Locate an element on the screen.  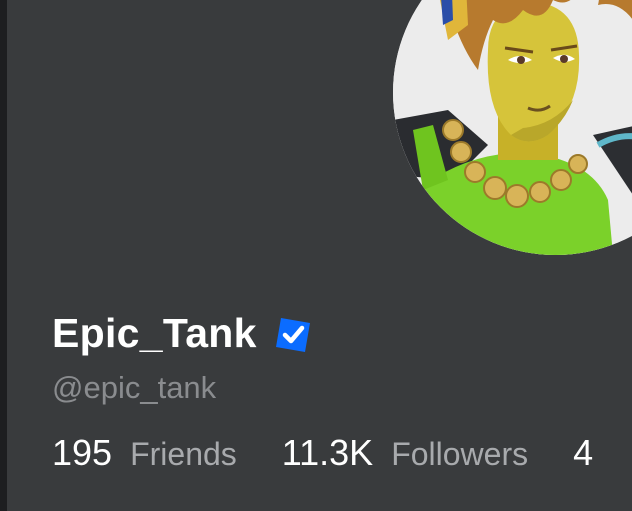
friends-label: Friends is located at coordinates (183, 454).